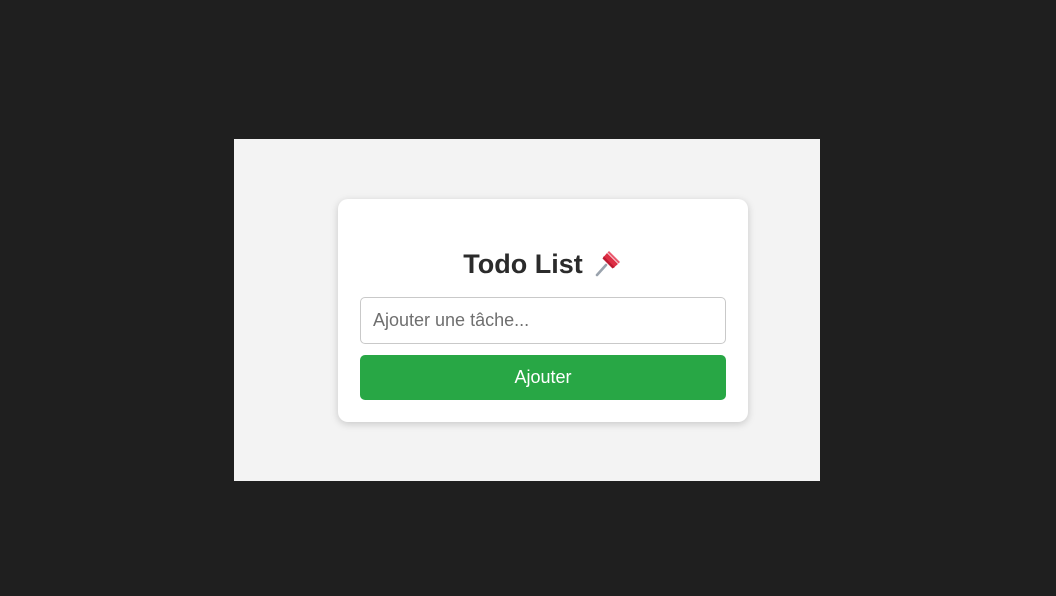  What do you see at coordinates (543, 377) in the screenshot?
I see `add-button: Ajouter` at bounding box center [543, 377].